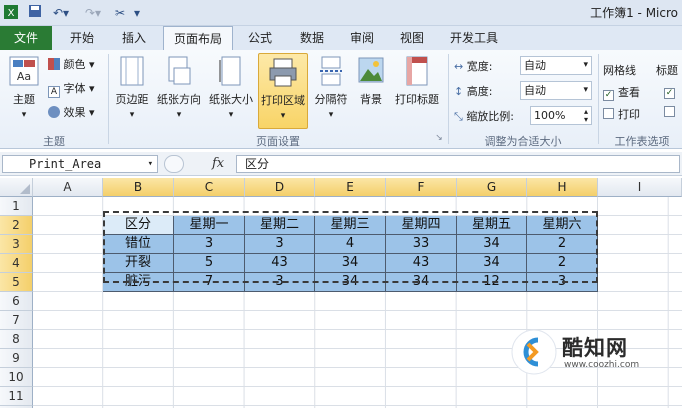 The height and width of the screenshot is (408, 682). I want to click on column-header-i: I, so click(640, 187).